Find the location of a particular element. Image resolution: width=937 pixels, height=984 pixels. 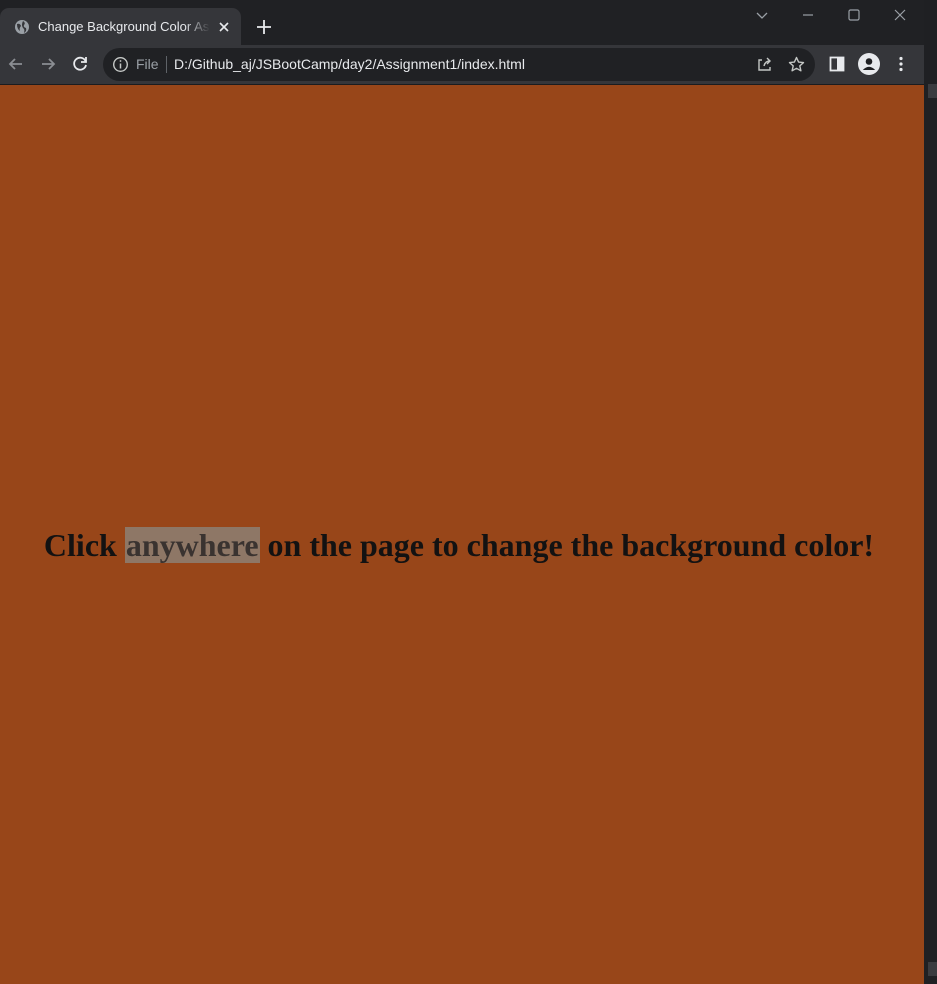

sidepanel-icon is located at coordinates (837, 64).